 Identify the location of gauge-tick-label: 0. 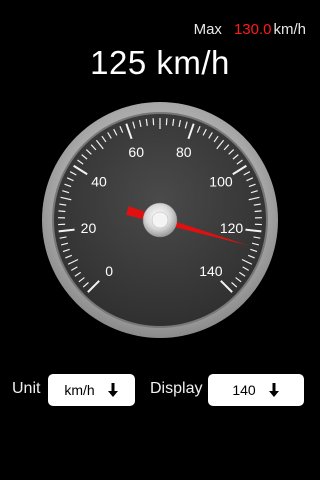
(109, 271).